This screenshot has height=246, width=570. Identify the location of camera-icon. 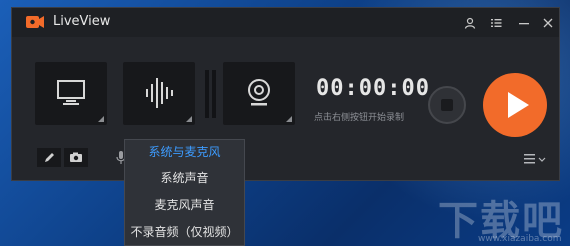
(76, 157).